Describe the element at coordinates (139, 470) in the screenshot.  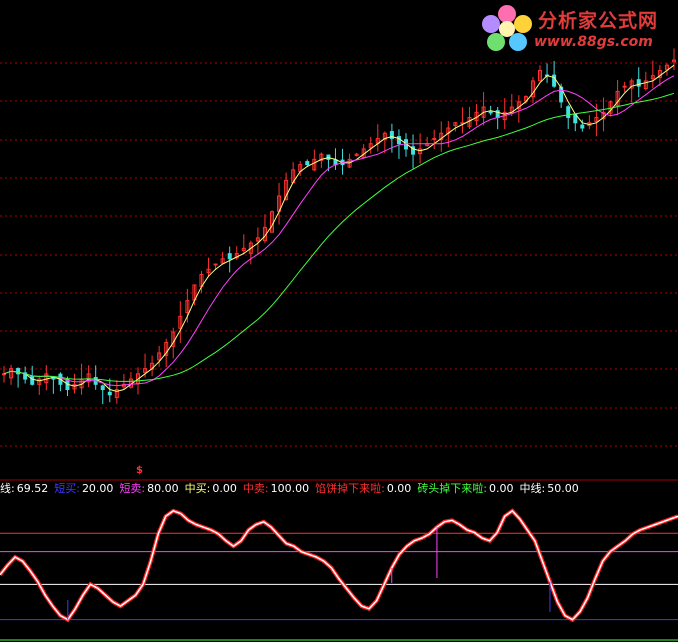
I see `signal-marker: $` at that location.